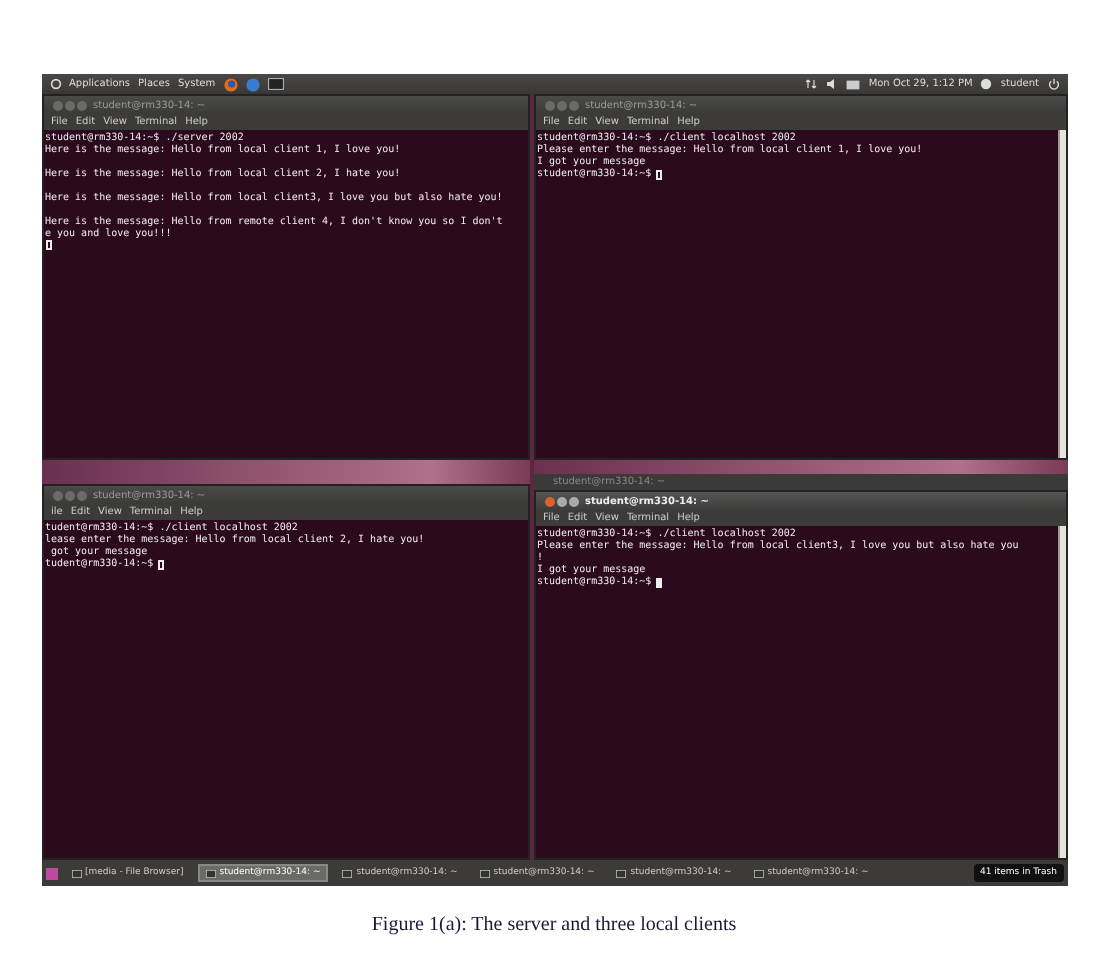 The width and height of the screenshot is (1108, 960). Describe the element at coordinates (812, 84) in the screenshot. I see `network-icon` at that location.